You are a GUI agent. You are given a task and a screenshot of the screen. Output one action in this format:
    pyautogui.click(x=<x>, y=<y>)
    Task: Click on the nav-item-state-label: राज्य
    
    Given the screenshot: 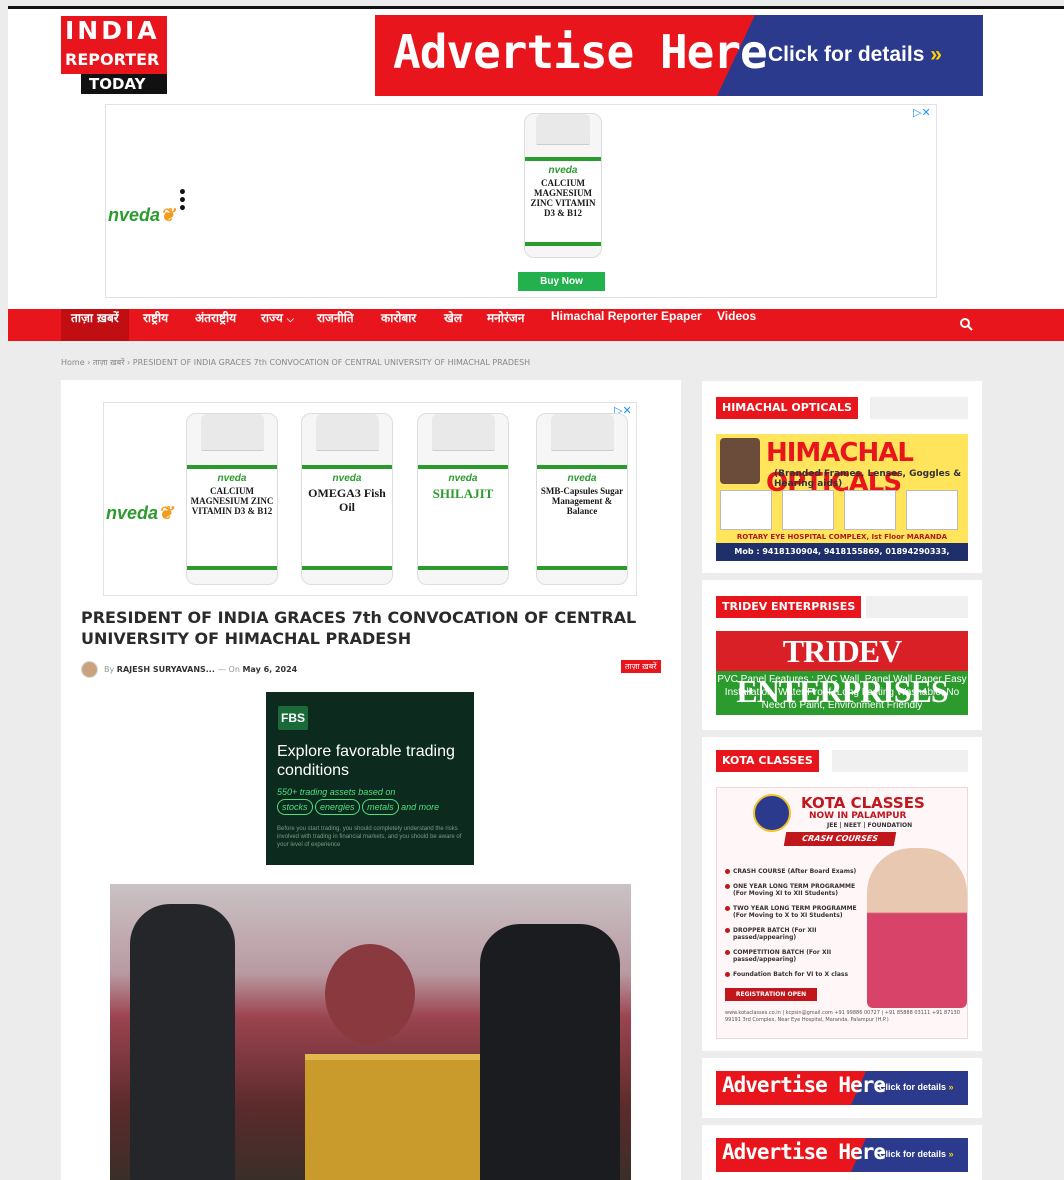 What is the action you would take?
    pyautogui.click(x=272, y=318)
    